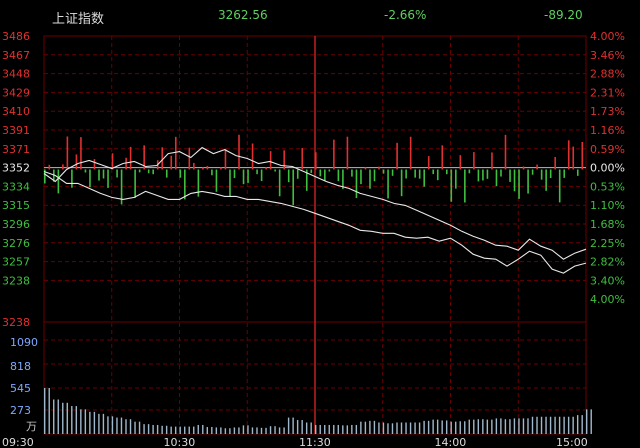 The image size is (640, 448). What do you see at coordinates (16, 262) in the screenshot?
I see `price-tick: 3257` at bounding box center [16, 262].